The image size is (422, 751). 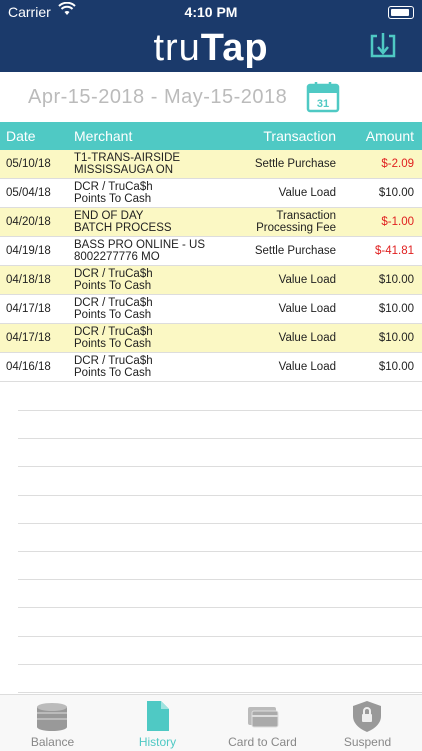 I want to click on row-merchant: BASS PRO ONLINE - US 8002277776 MO, so click(x=140, y=251).